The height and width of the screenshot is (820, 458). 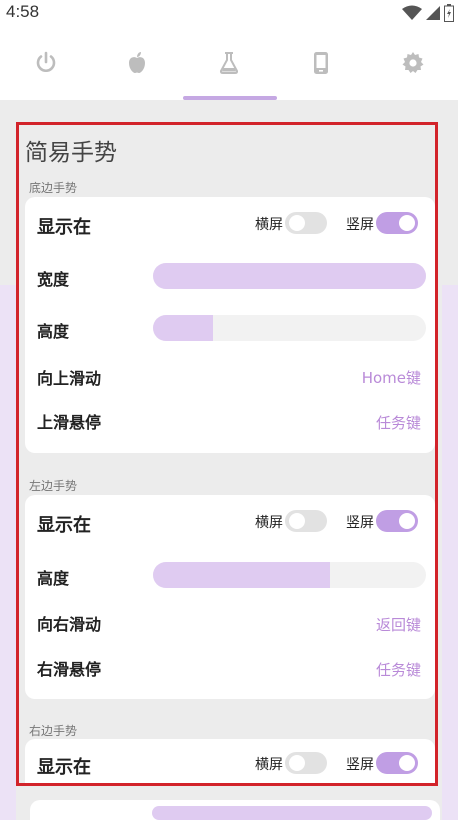 I want to click on background-decoration-left, so click(x=8, y=552).